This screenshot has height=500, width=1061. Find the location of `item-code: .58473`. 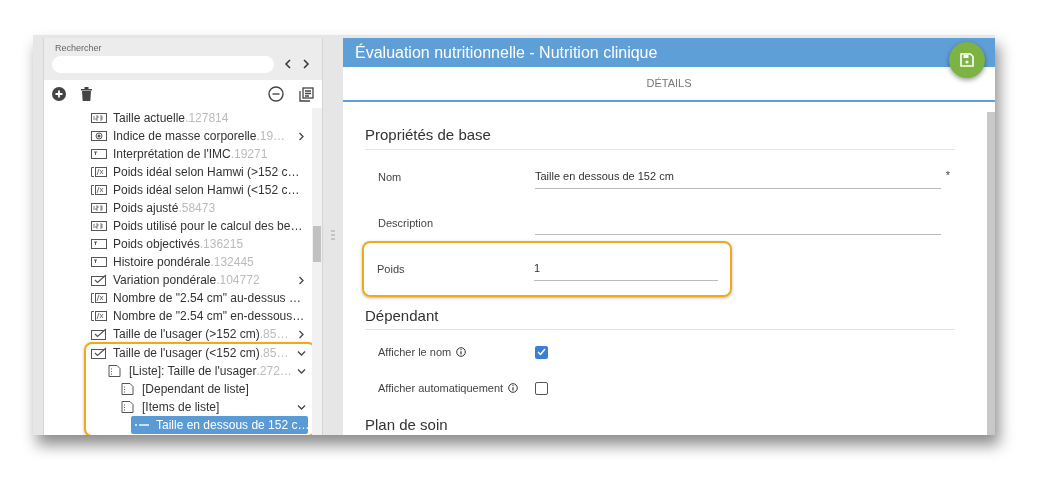

item-code: .58473 is located at coordinates (197, 208).